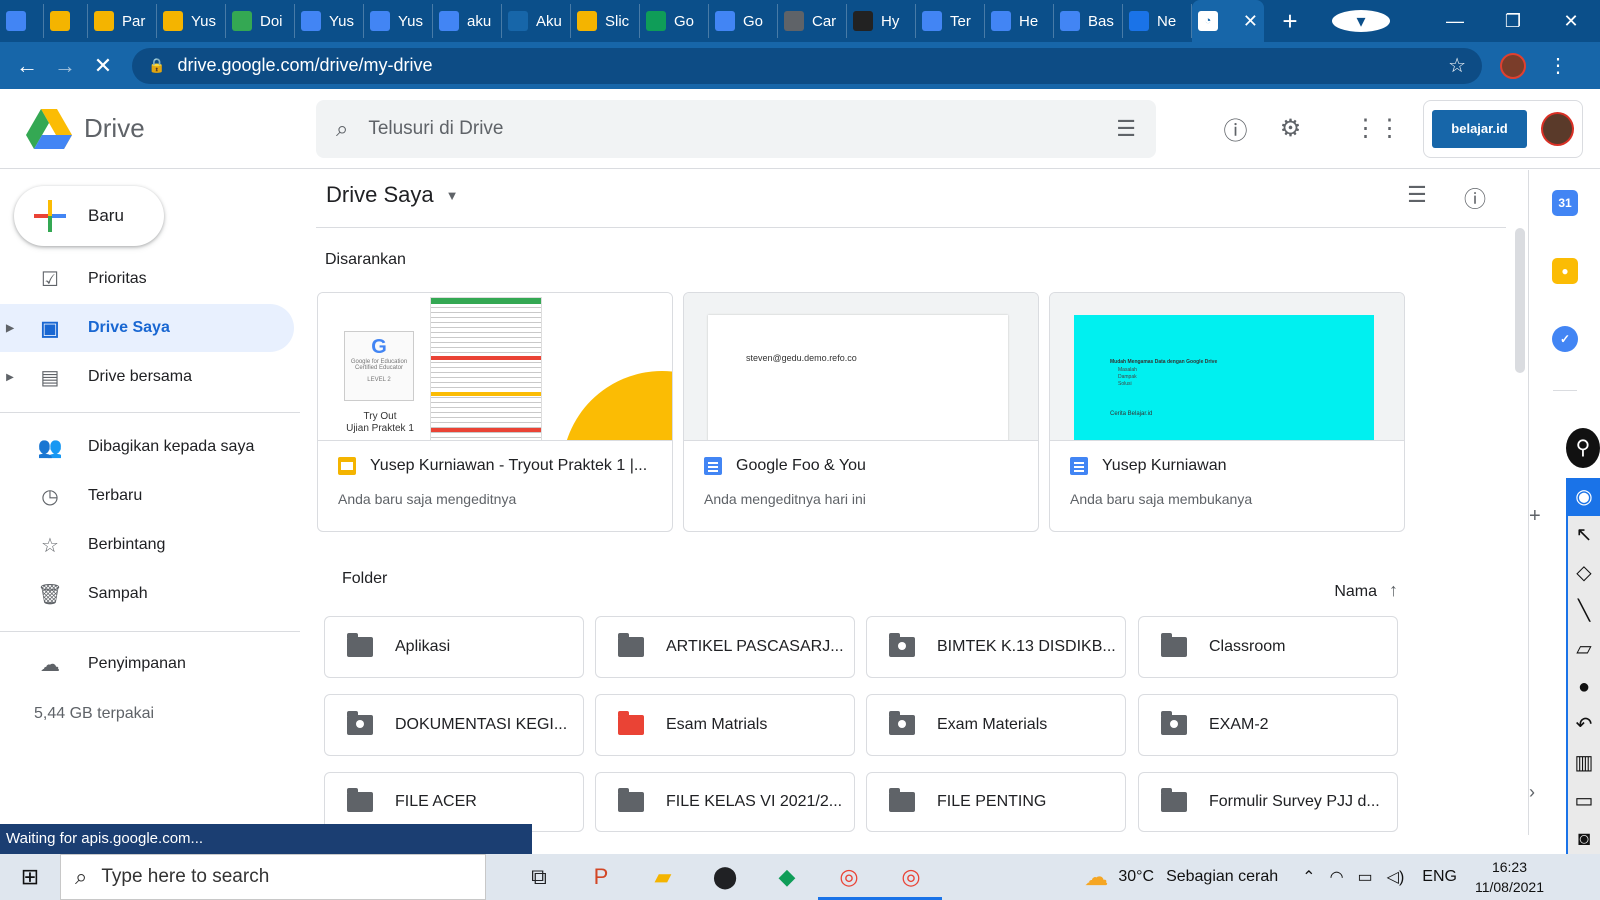 Image resolution: width=1600 pixels, height=900 pixels. What do you see at coordinates (807, 65) in the screenshot?
I see `address-bar: 🔒 drive.google.com/drive/my-drive ☆` at bounding box center [807, 65].